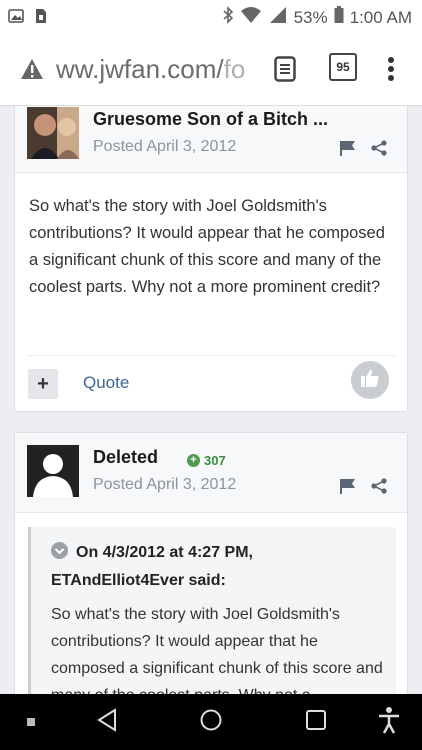  Describe the element at coordinates (211, 17) in the screenshot. I see `status-bar: 53% 1:00 AM` at that location.